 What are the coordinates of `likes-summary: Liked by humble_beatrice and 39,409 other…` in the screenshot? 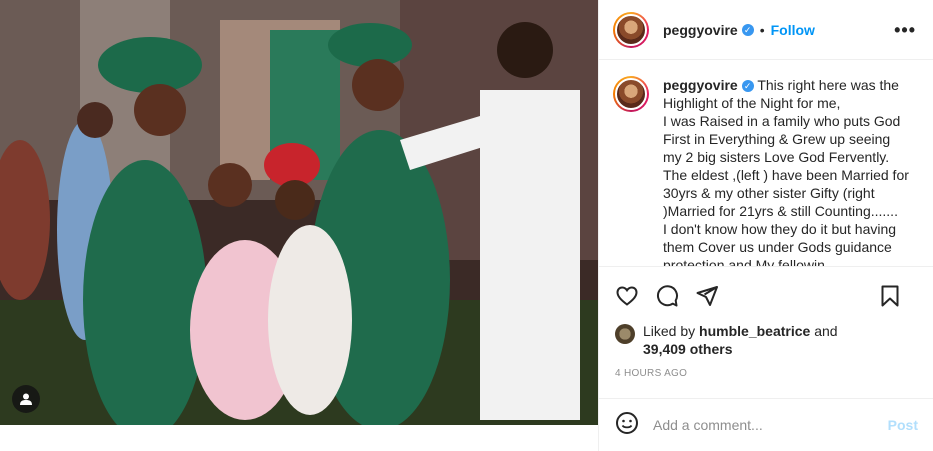 It's located at (770, 340).